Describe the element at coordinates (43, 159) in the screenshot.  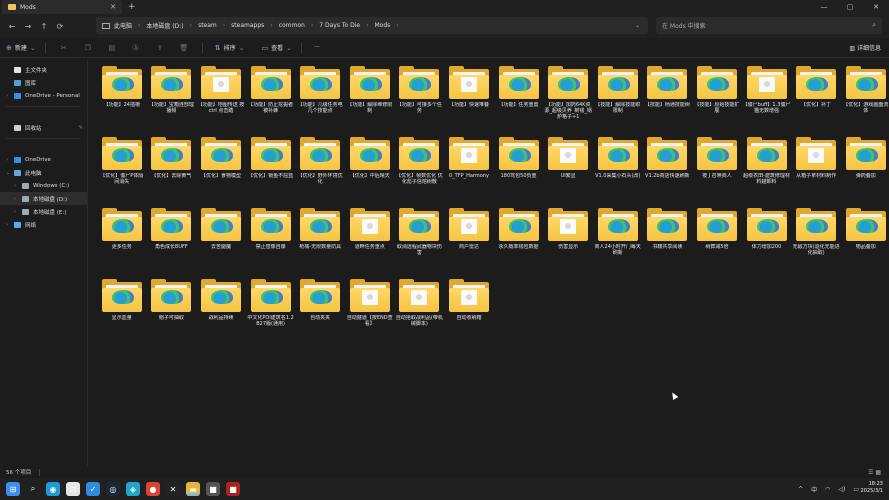
I see `sidebar-item: › OneDrive` at that location.